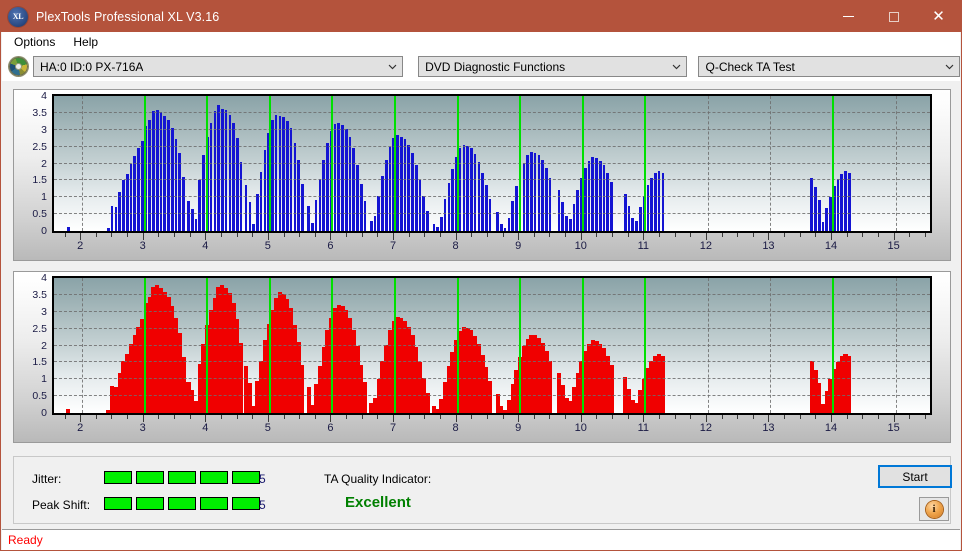  Describe the element at coordinates (85, 42) in the screenshot. I see `menu-item-help: Help` at that location.